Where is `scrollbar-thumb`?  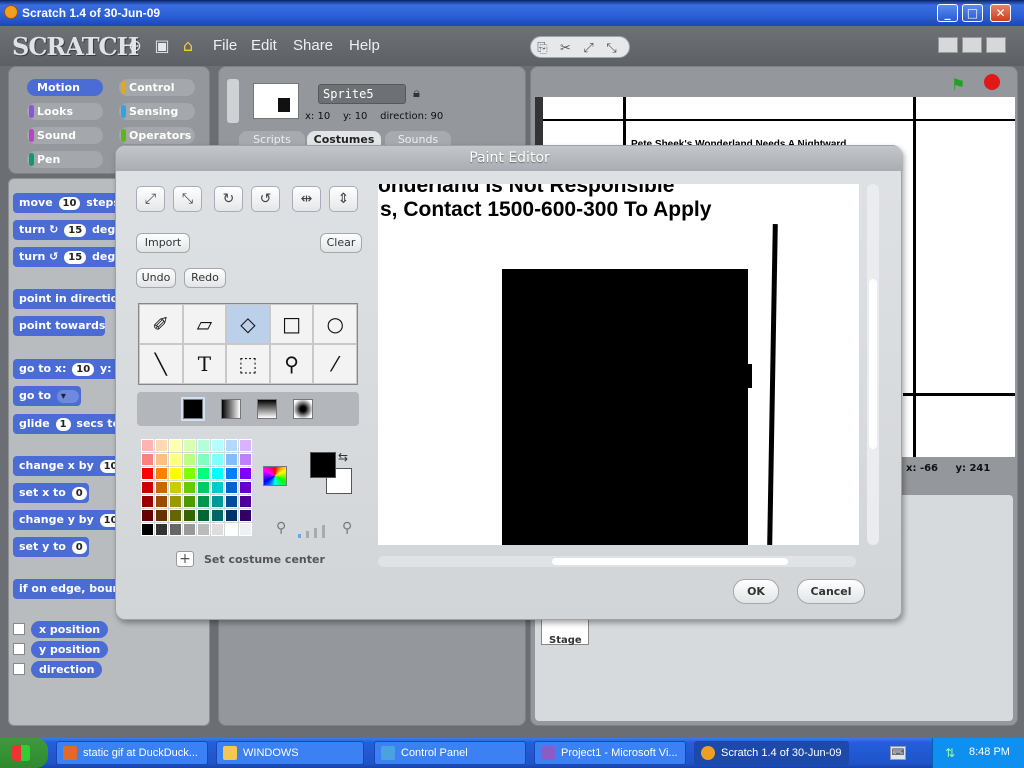
scrollbar-thumb is located at coordinates (873, 364).